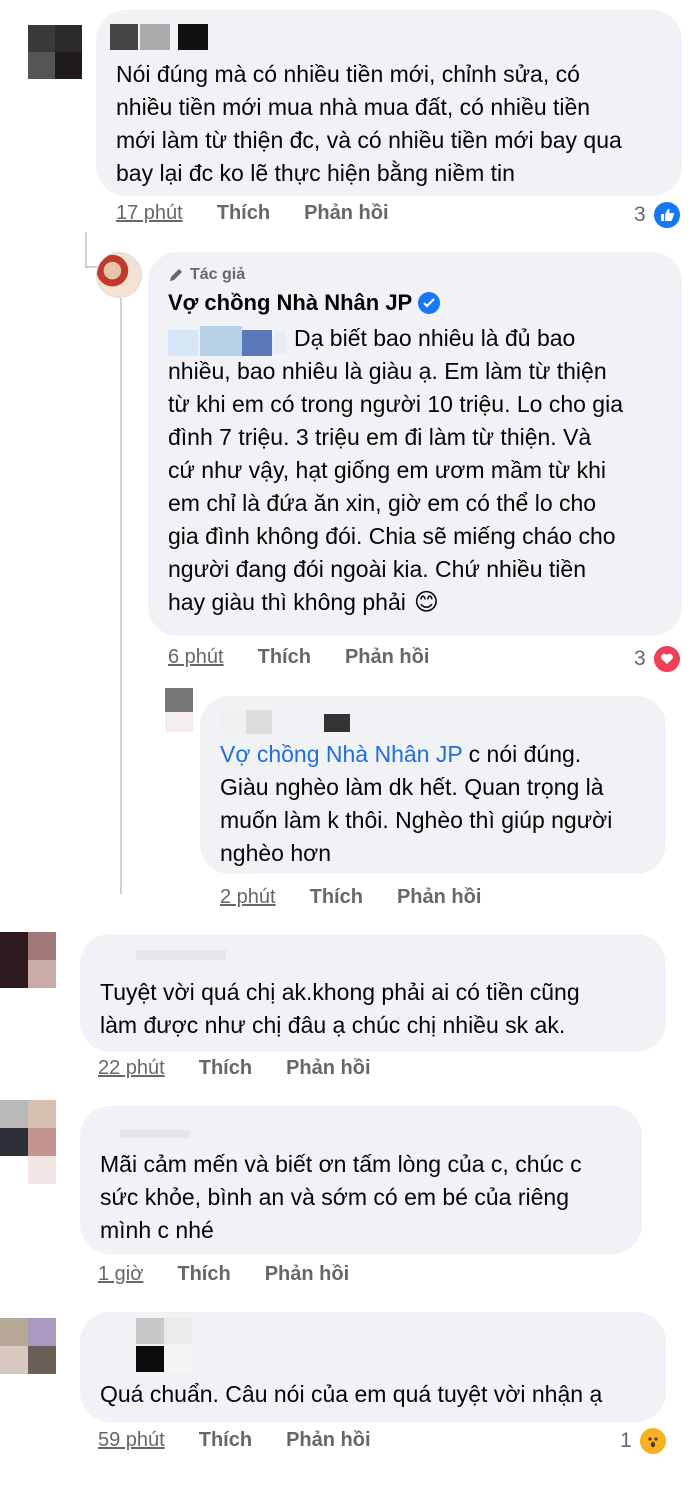  Describe the element at coordinates (341, 754) in the screenshot. I see `mention-link: Vợ chồng Nhà Nhân JP` at that location.